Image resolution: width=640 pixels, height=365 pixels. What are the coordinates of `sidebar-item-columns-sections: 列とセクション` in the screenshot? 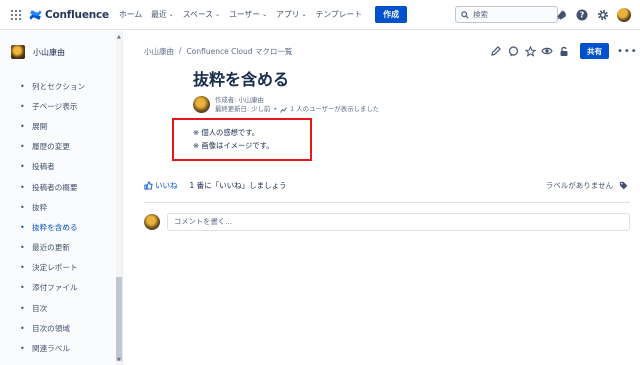 It's located at (57, 86).